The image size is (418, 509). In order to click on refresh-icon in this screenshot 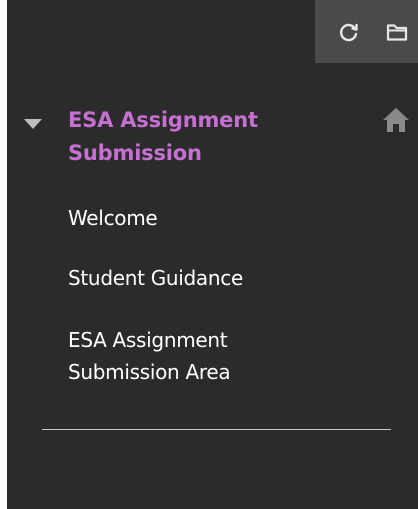, I will do `click(348, 32)`.